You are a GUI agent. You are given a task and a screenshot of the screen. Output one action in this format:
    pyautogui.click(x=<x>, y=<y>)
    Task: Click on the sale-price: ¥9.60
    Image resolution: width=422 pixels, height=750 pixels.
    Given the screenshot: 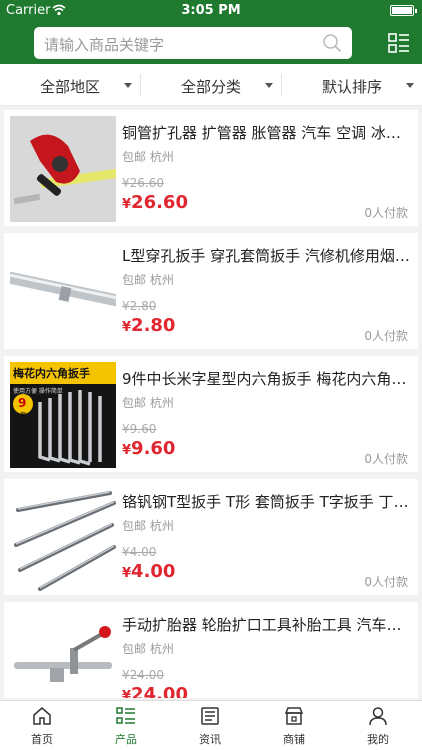 What is the action you would take?
    pyautogui.click(x=148, y=448)
    